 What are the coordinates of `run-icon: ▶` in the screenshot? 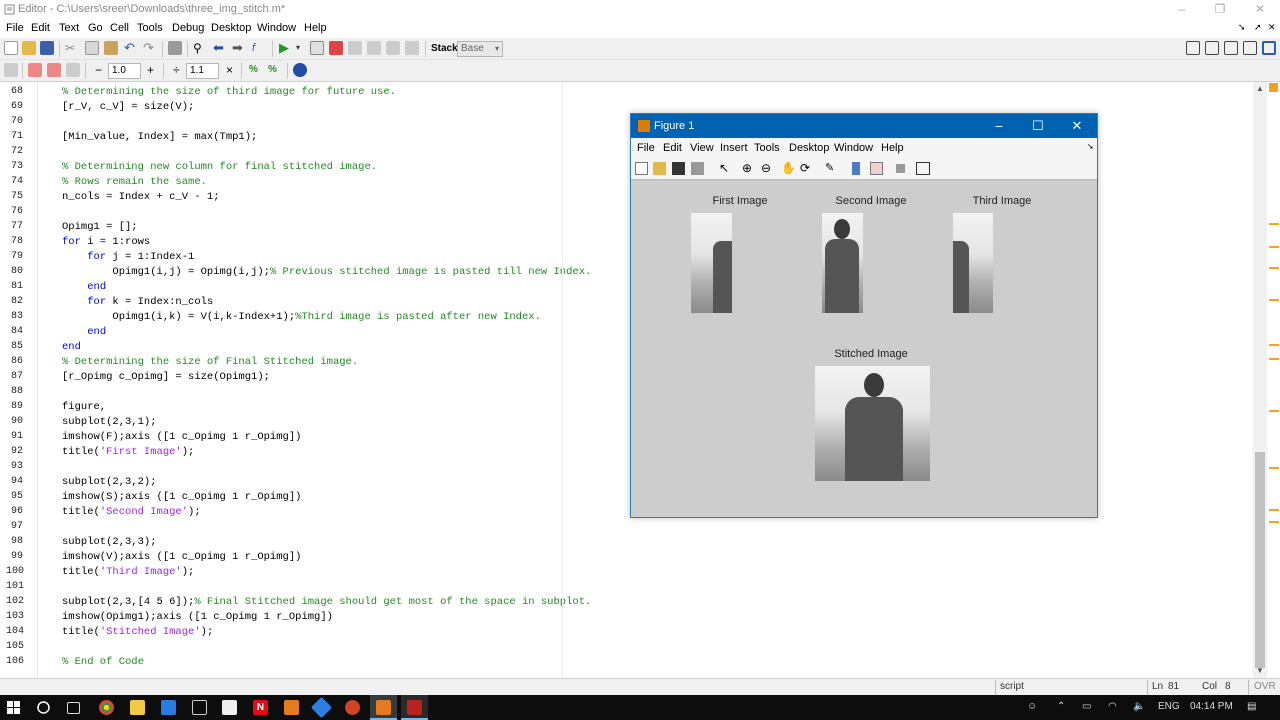 It's located at (286, 48).